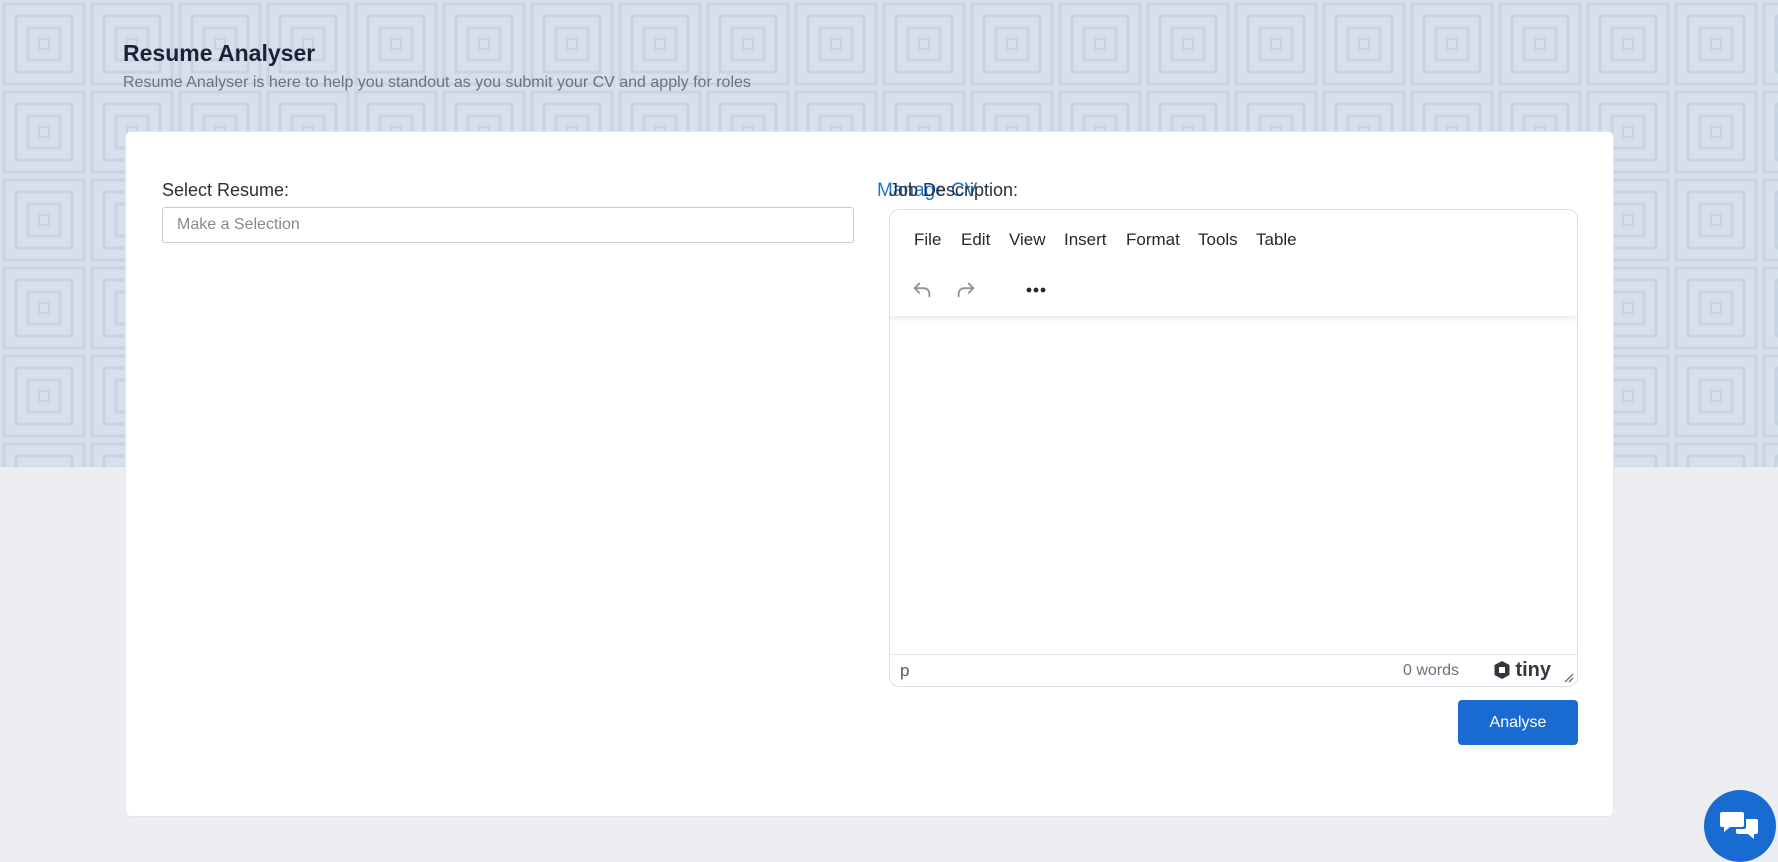 This screenshot has width=1778, height=862. I want to click on select-resume-label: Select Resume:, so click(226, 190).